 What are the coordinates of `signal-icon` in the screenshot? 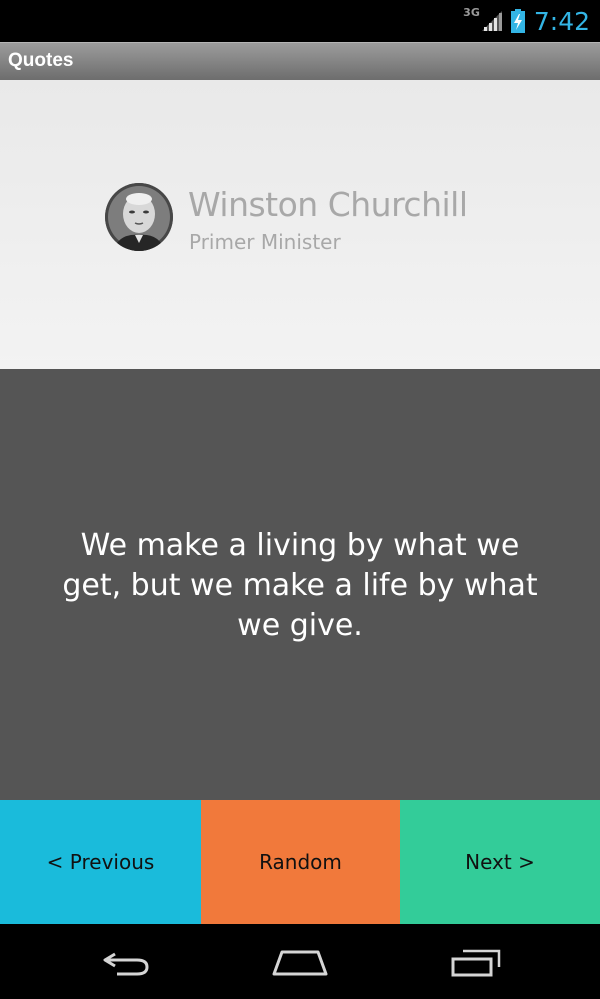 It's located at (492, 21).